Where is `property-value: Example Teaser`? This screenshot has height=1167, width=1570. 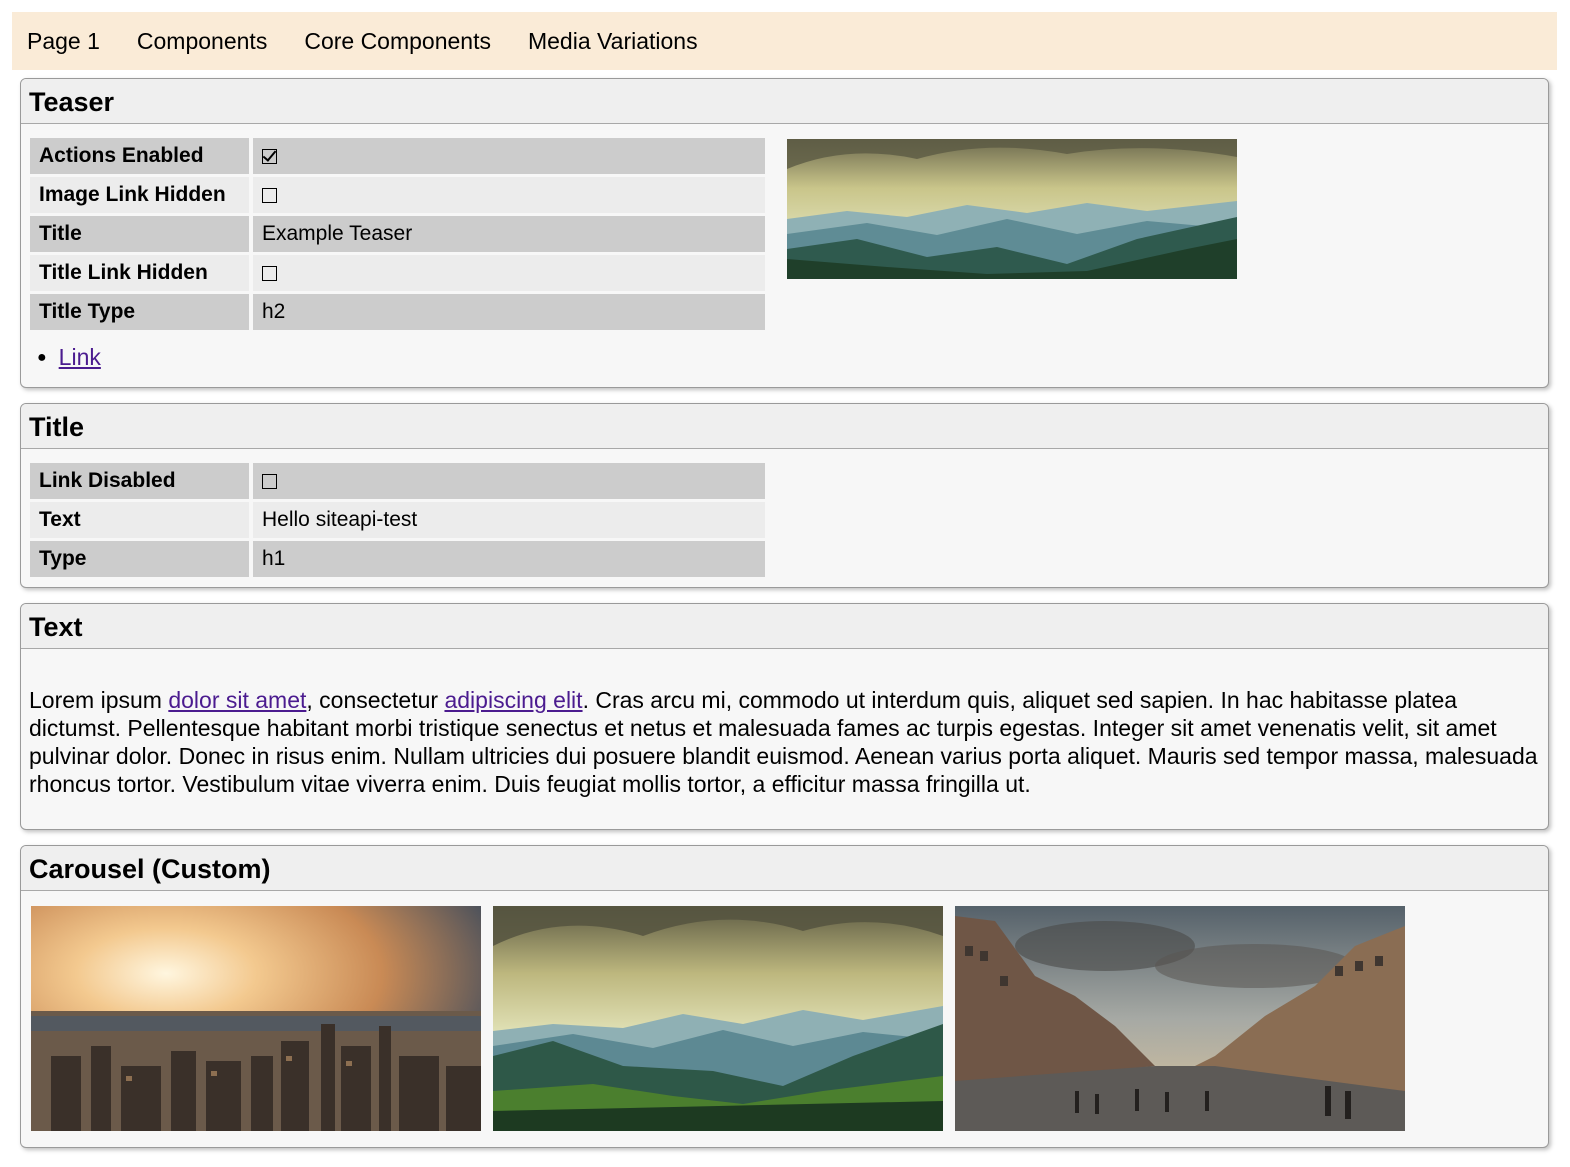 property-value: Example Teaser is located at coordinates (507, 234).